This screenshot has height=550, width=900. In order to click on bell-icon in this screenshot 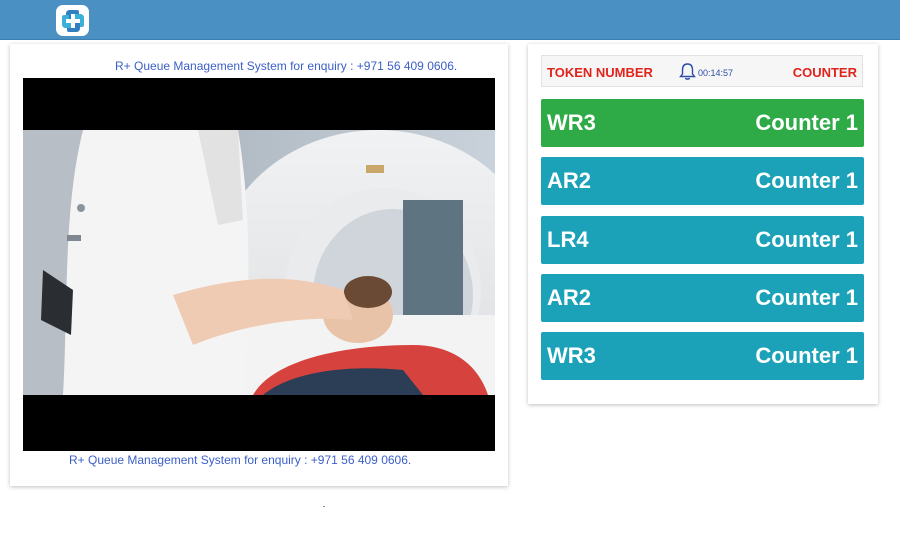, I will do `click(687, 74)`.